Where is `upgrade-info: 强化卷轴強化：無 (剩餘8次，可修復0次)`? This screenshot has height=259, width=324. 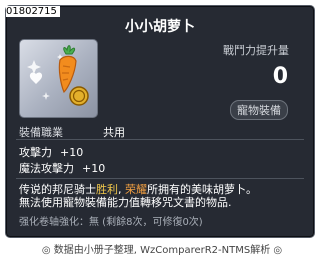
upgrade-info: 强化卷轴強化：無 (剩餘8次，可修復0次) is located at coordinates (111, 222).